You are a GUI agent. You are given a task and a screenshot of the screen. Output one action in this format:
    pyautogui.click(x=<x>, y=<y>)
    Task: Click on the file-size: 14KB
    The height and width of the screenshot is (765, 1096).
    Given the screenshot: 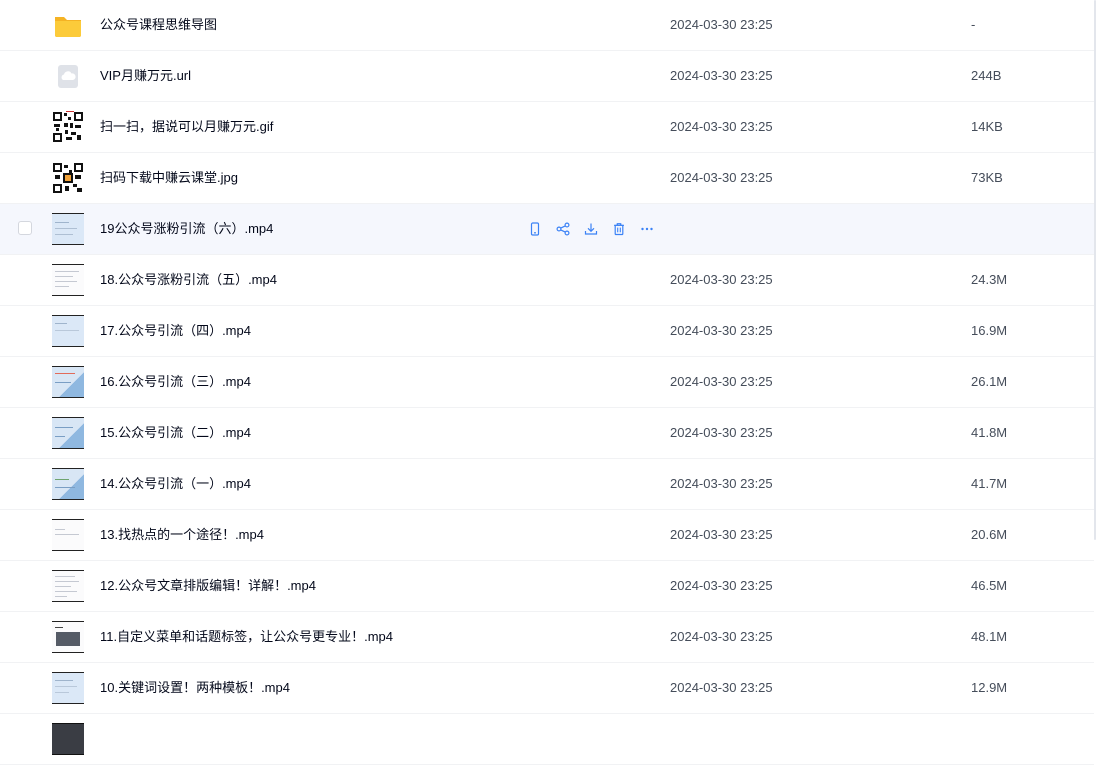 What is the action you would take?
    pyautogui.click(x=987, y=126)
    